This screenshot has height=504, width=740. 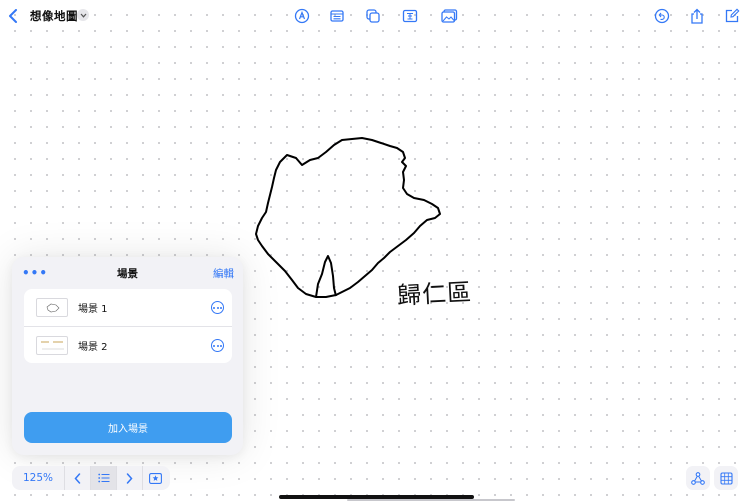 I want to click on image-icon, so click(x=448, y=16).